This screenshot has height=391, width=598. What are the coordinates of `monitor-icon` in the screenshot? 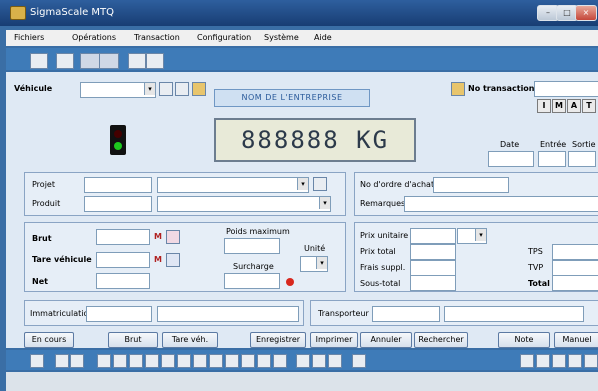 It's located at (527, 361).